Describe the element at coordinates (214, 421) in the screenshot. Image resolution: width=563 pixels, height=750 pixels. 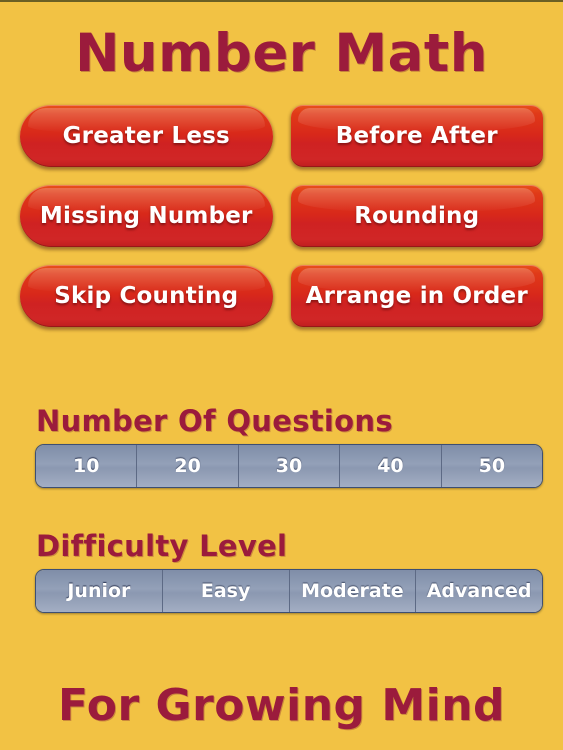
I see `number-of-questions-label: Number Of Questions` at that location.